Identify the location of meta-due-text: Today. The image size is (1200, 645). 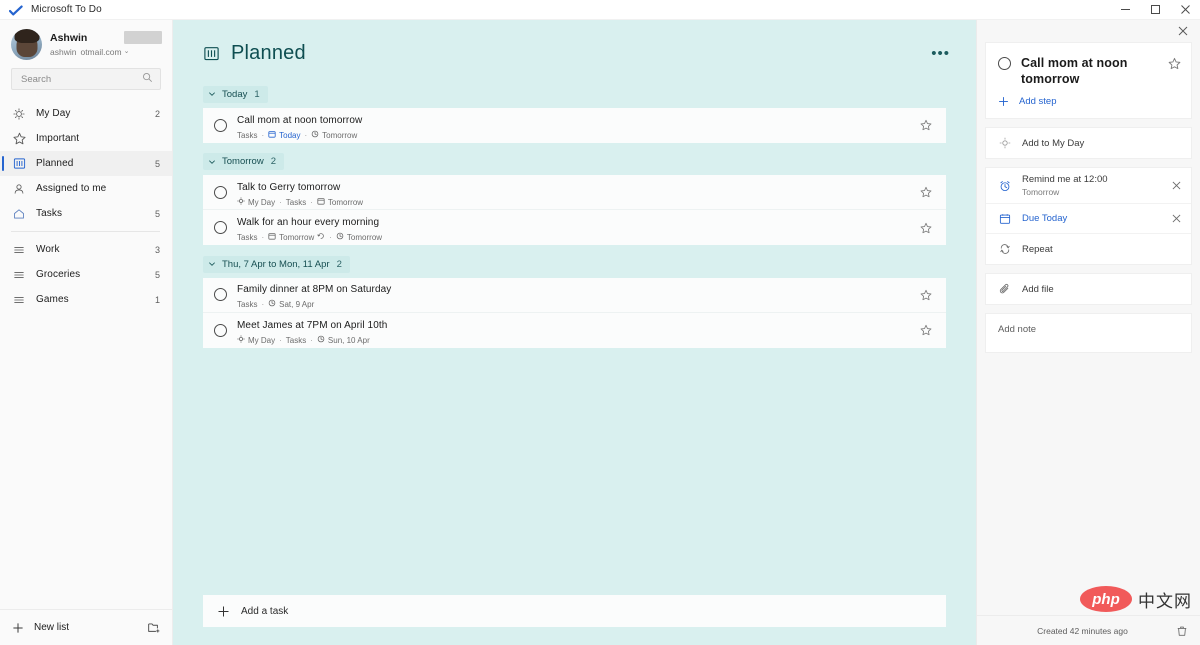
(290, 135).